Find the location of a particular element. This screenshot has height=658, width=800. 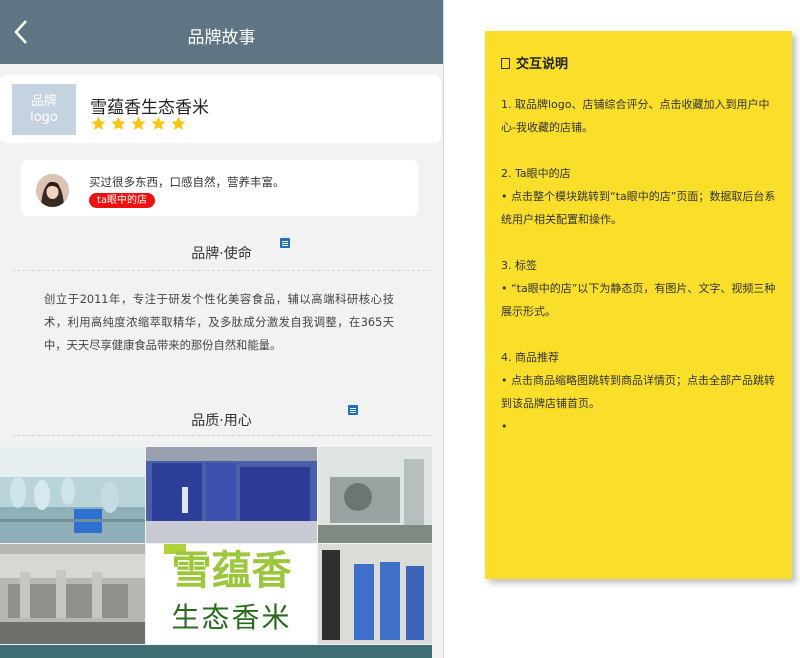

note-line: • is located at coordinates (504, 426).